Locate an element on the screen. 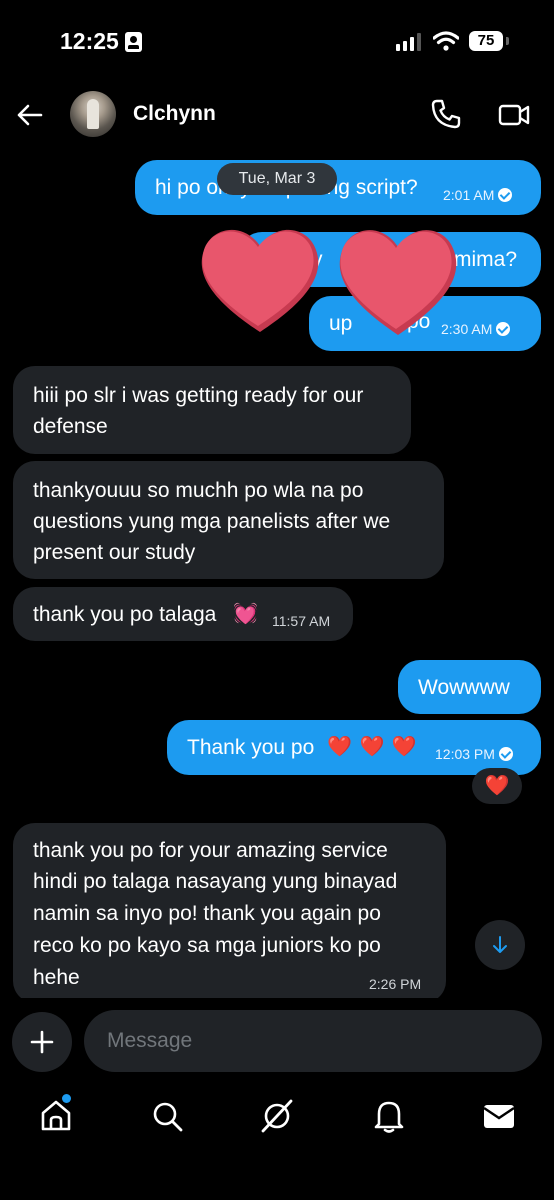 This screenshot has width=554, height=1200. signal-icon is located at coordinates (408, 42).